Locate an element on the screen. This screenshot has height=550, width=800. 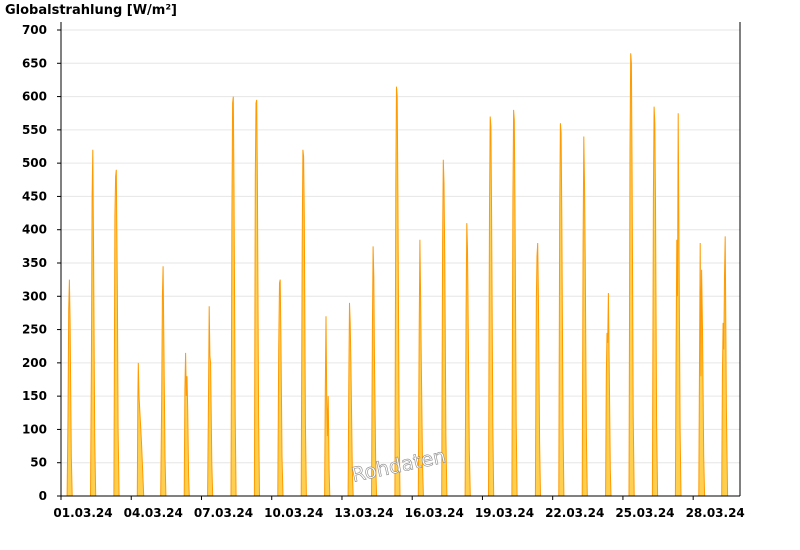
x-tick-label: 01.03.24 is located at coordinates (82, 513).